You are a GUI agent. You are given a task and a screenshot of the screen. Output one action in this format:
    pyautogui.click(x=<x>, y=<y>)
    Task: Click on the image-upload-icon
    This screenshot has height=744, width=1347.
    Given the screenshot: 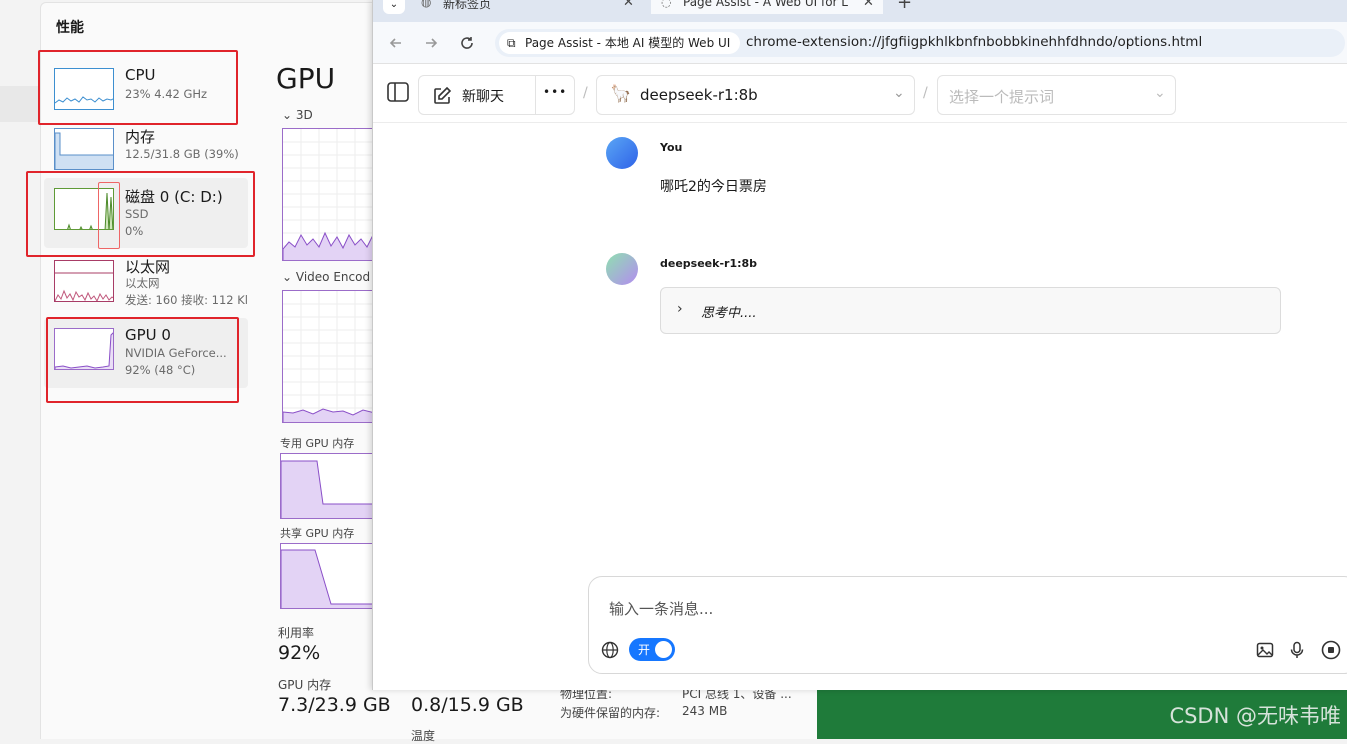 What is the action you would take?
    pyautogui.click(x=1265, y=650)
    